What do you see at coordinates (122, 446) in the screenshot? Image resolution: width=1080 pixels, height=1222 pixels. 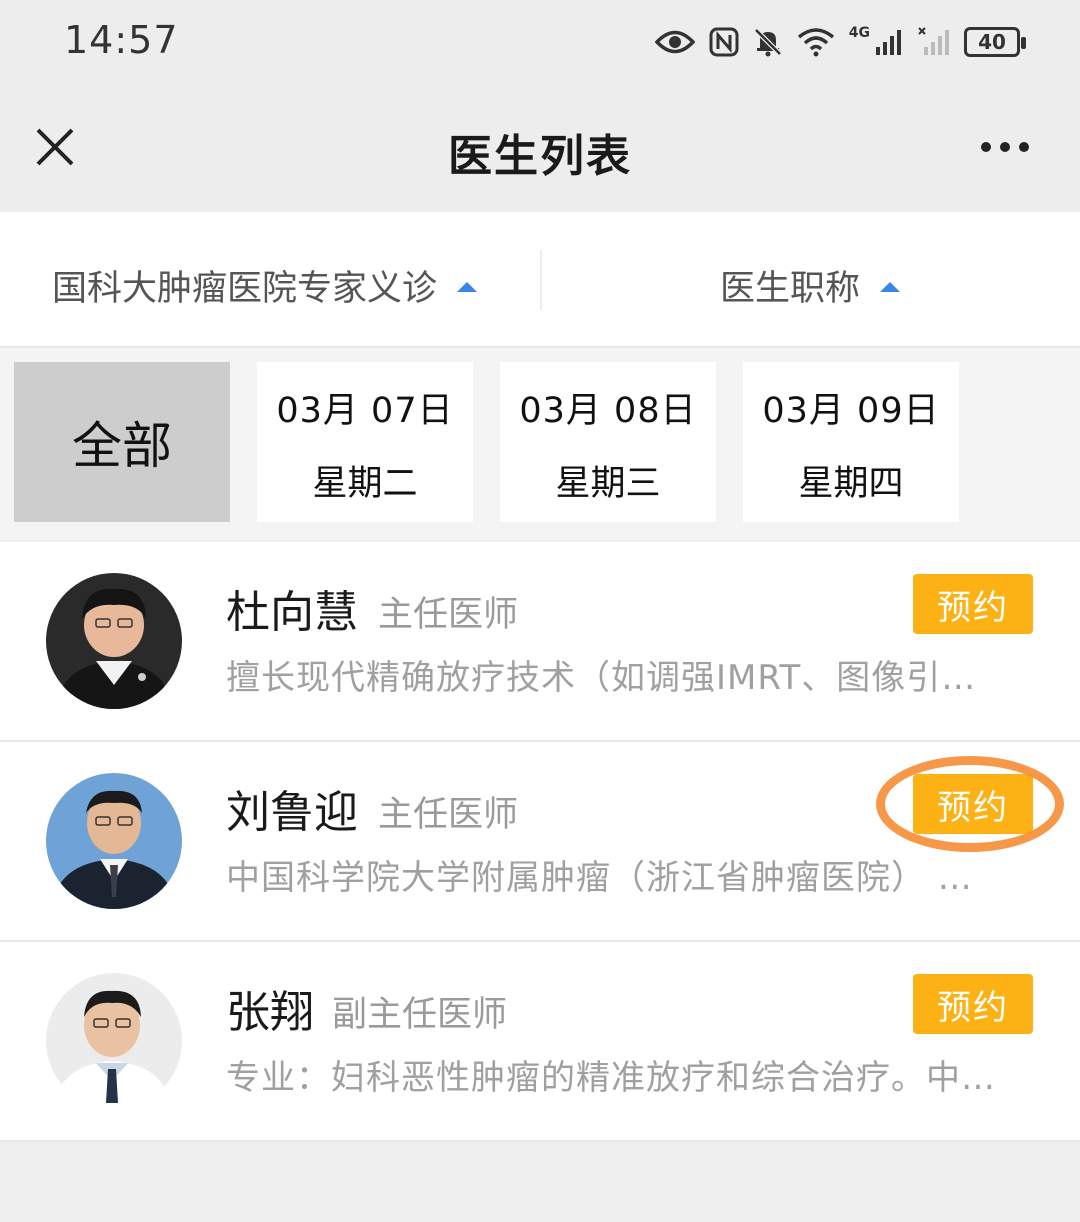 I see `tab-all-label: 全部` at bounding box center [122, 446].